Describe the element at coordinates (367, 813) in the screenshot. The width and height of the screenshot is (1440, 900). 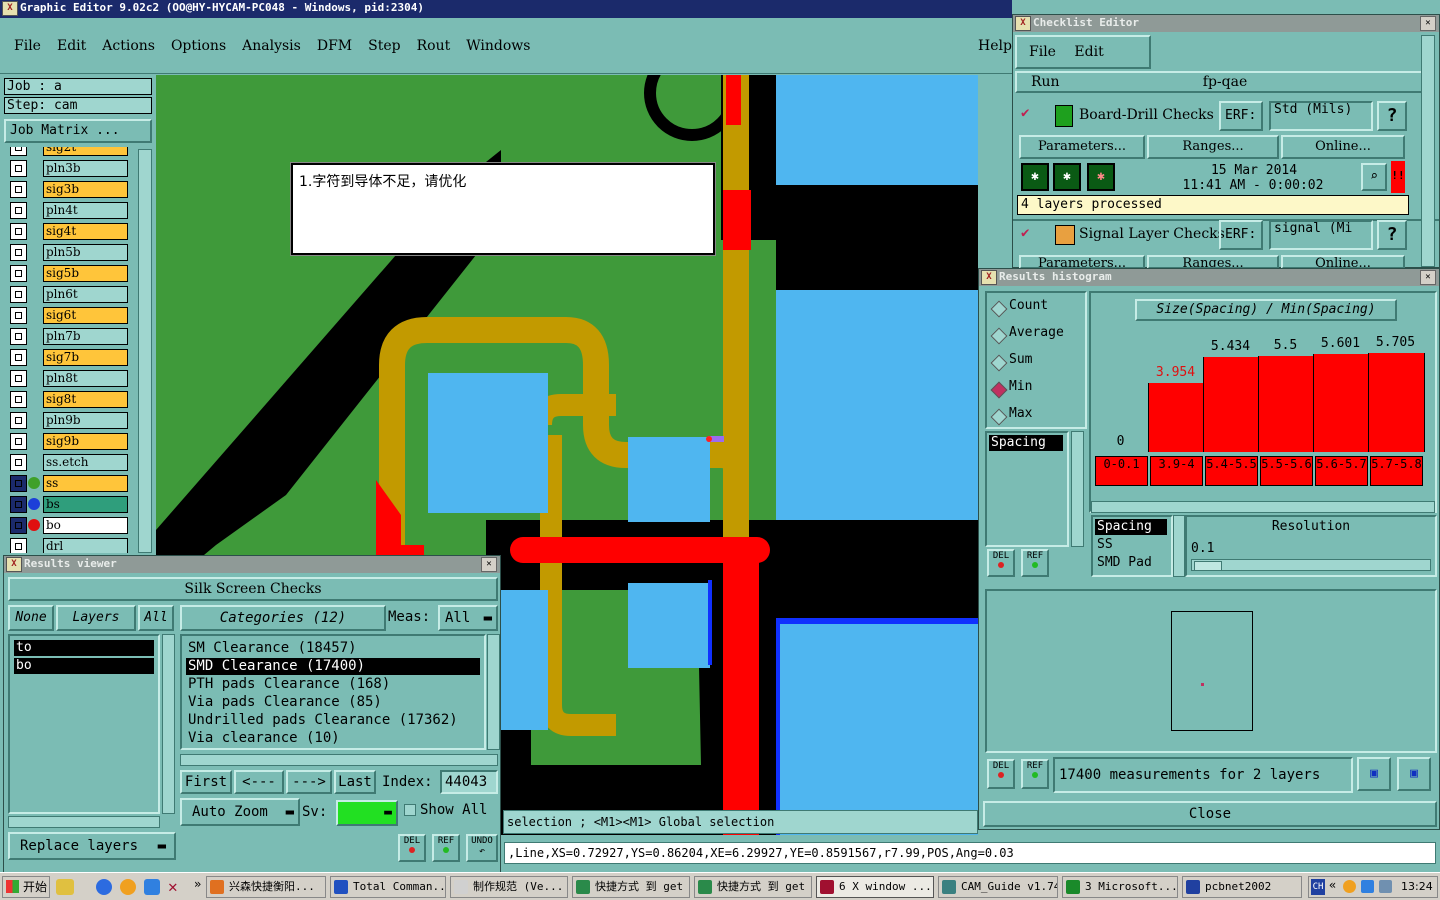
I see `sv-select: ▬` at that location.